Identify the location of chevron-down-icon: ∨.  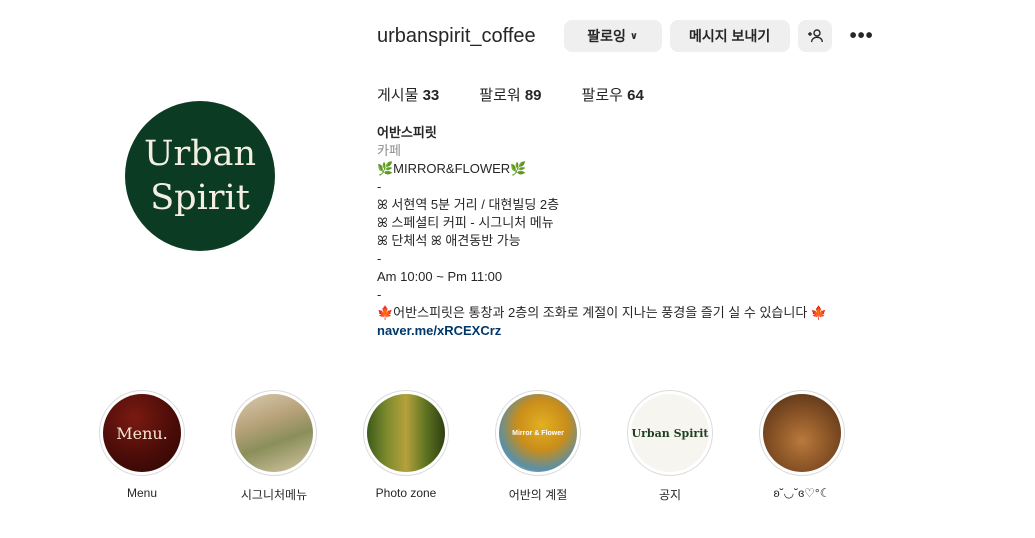
(633, 36).